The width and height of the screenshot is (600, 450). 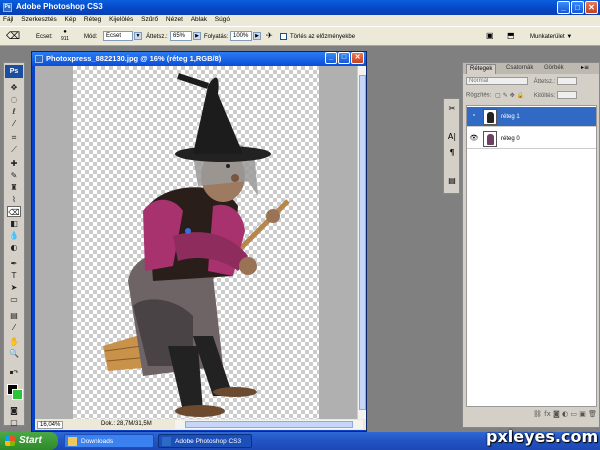 I want to click on layers-list: ▫ réteg 1 👁 réteg 0, so click(x=531, y=256).